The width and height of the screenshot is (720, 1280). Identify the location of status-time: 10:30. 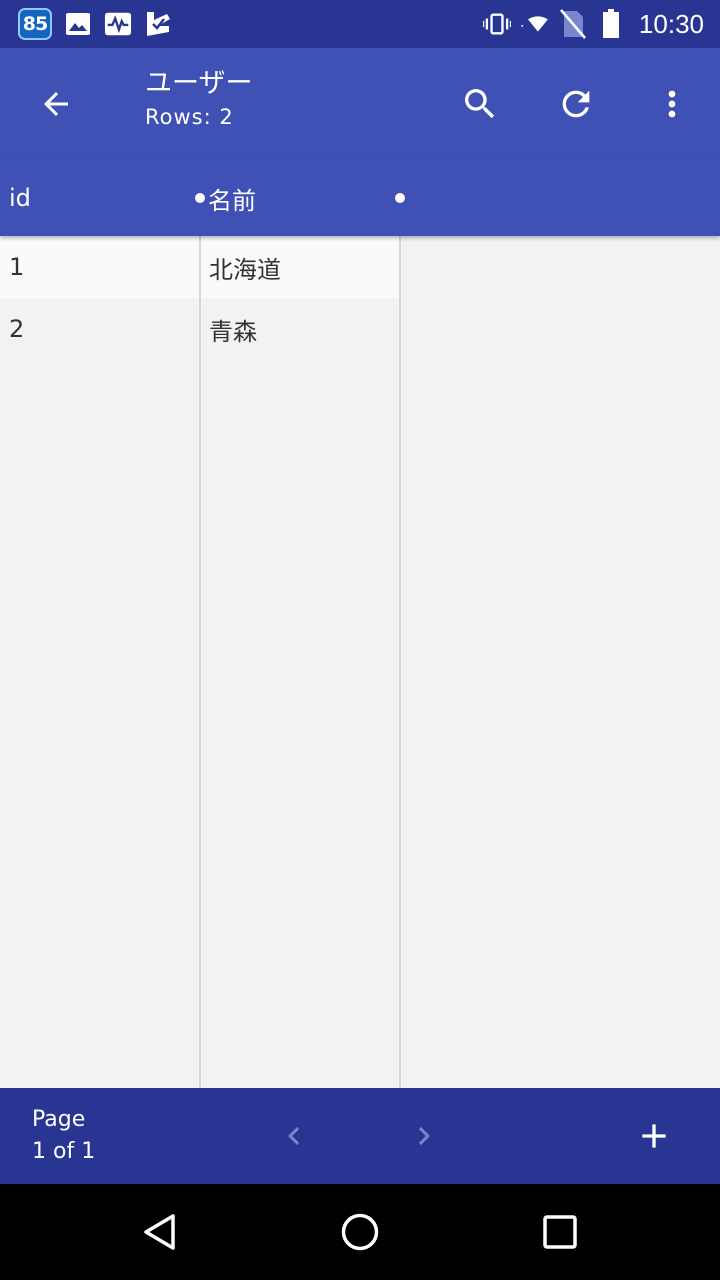
(671, 23).